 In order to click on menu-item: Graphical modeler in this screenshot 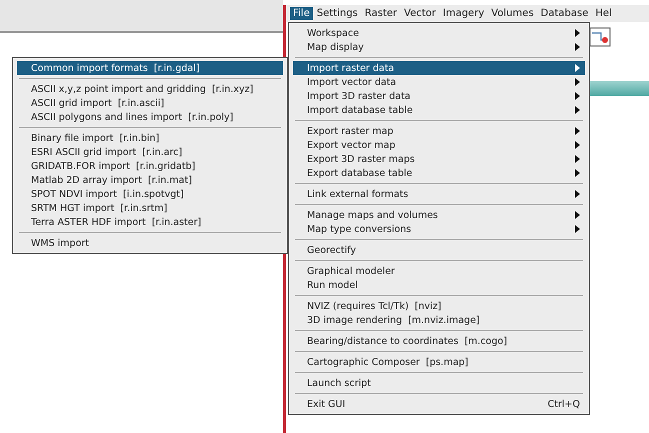, I will do `click(439, 271)`.